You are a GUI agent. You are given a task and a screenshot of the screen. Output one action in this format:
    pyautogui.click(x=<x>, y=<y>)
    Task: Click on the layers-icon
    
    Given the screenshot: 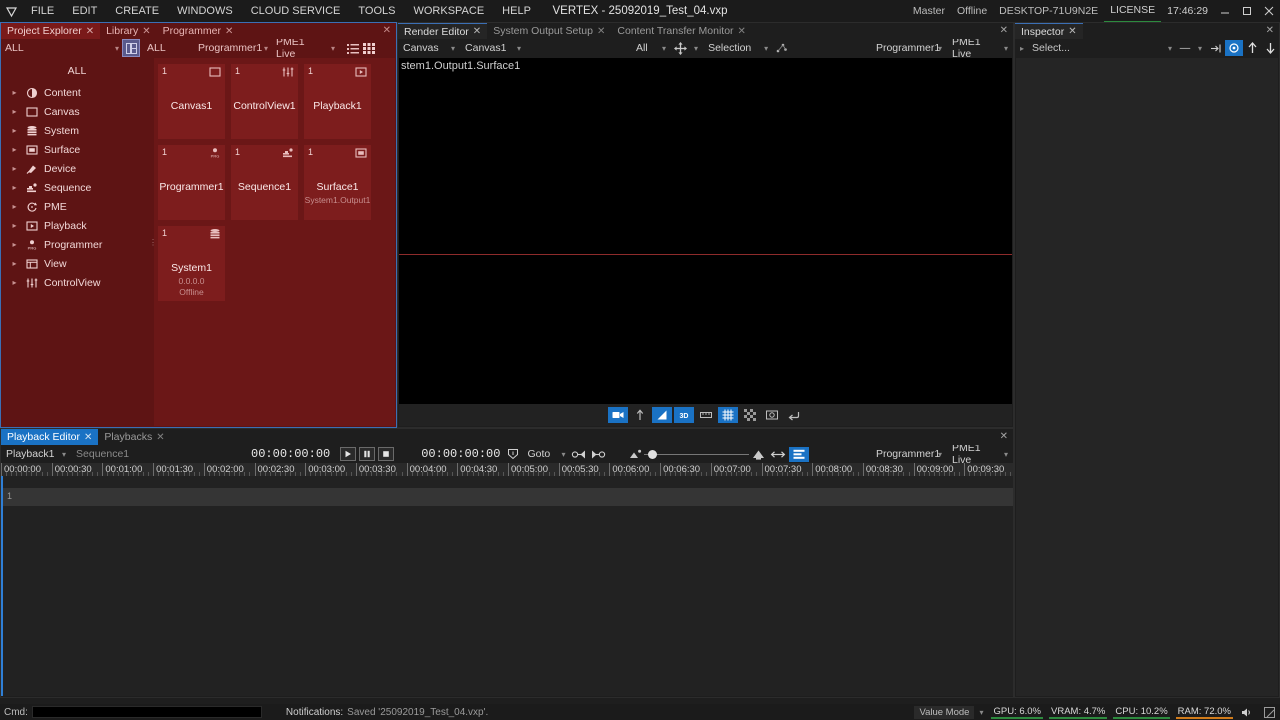 What is the action you would take?
    pyautogui.click(x=799, y=454)
    